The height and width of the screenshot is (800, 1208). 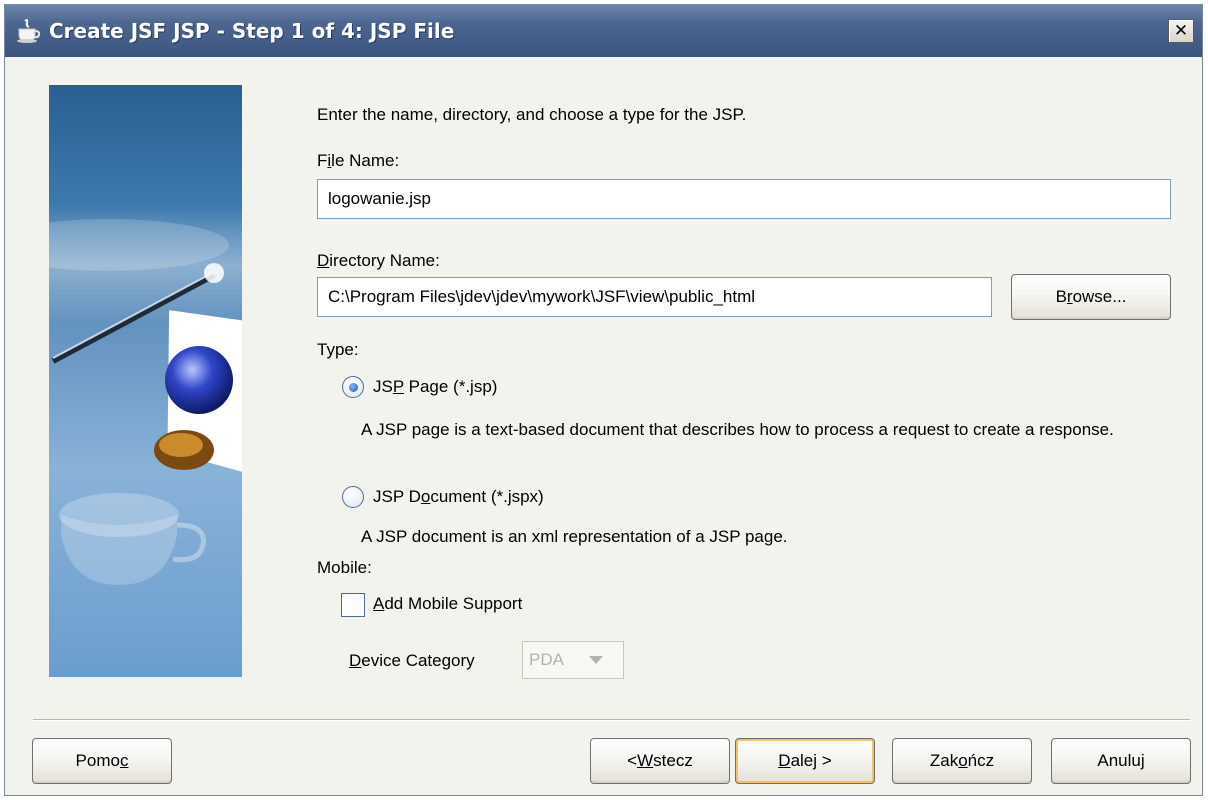 I want to click on jsp-document-option-label: JSP Document (*.jspx), so click(x=458, y=497).